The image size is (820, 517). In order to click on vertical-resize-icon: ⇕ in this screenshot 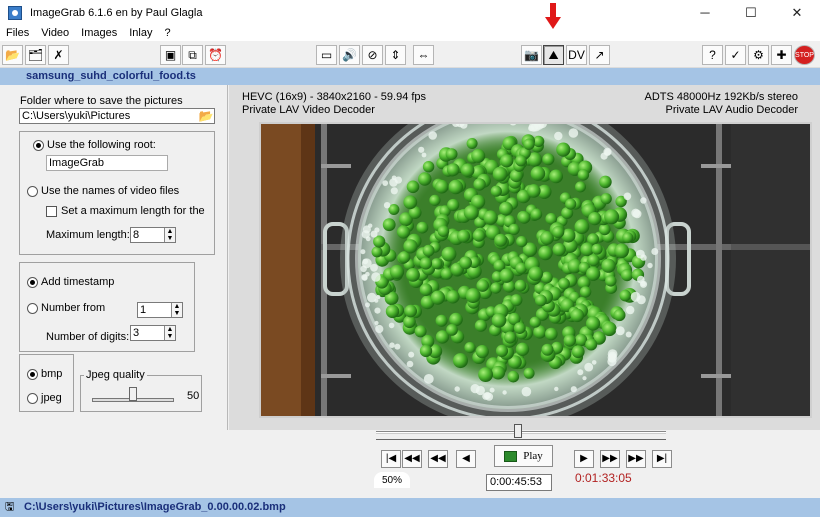, I will do `click(395, 55)`.